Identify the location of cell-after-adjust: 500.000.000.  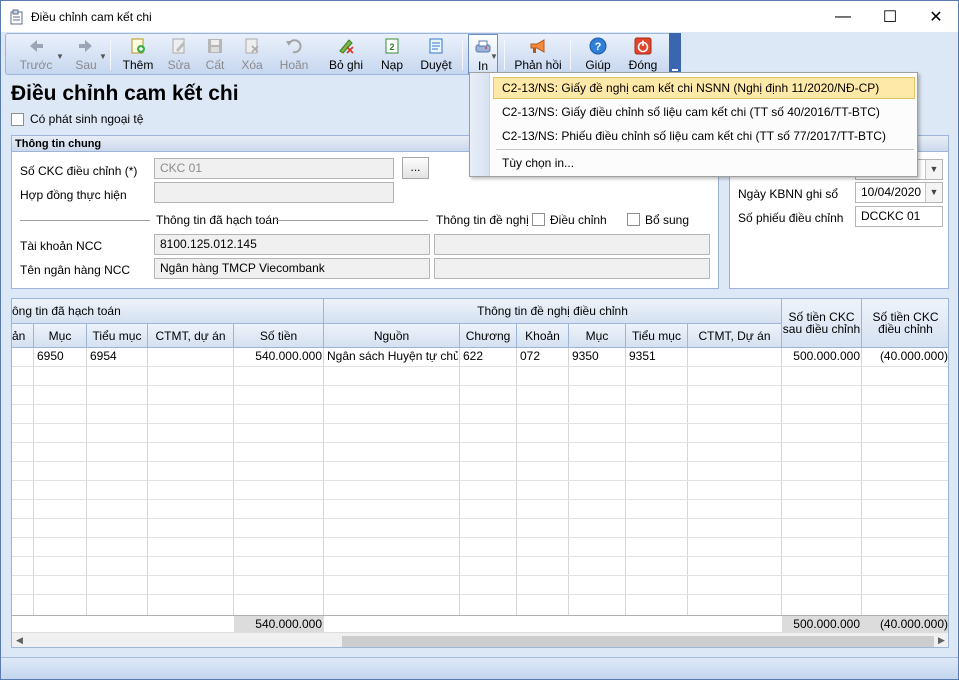
(822, 356).